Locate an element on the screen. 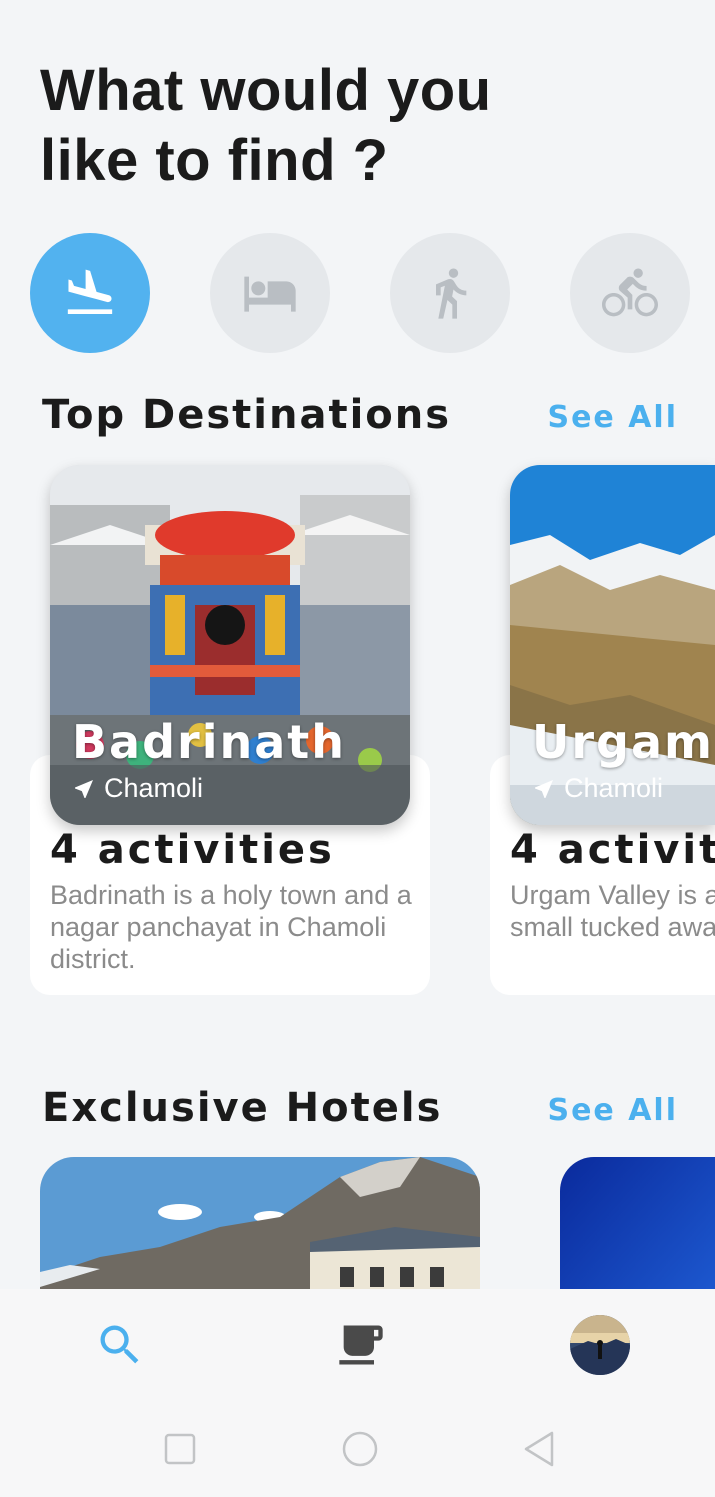 The width and height of the screenshot is (715, 1497). back-icon is located at coordinates (539, 1449).